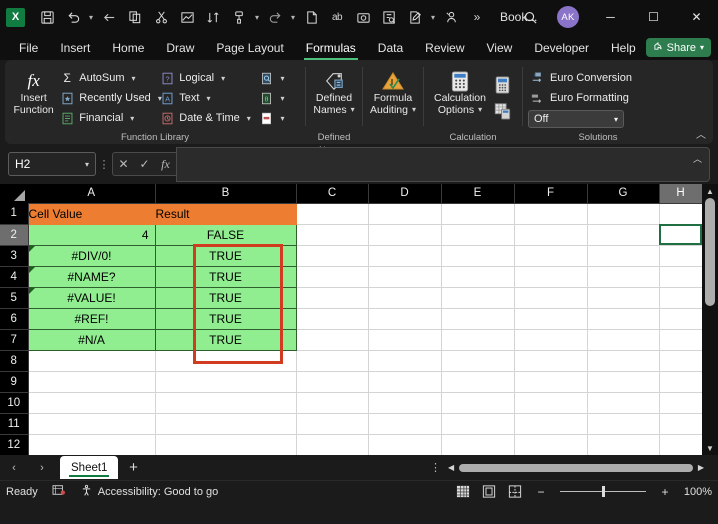 The width and height of the screenshot is (718, 524). I want to click on cell-d1, so click(405, 214).